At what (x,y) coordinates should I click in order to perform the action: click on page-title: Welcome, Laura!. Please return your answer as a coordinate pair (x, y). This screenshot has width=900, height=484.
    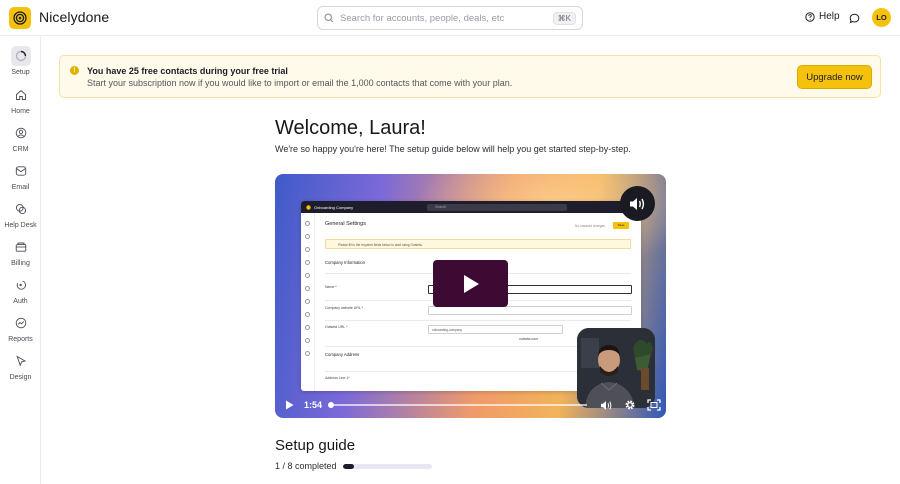
    Looking at the image, I should click on (350, 128).